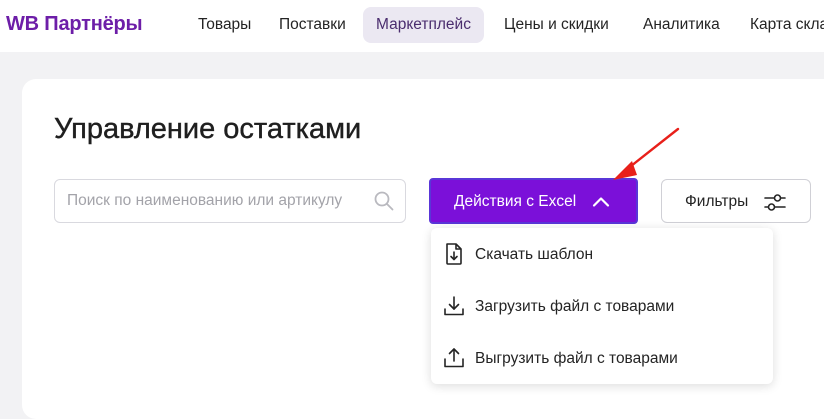 Image resolution: width=824 pixels, height=419 pixels. I want to click on menu-item-download-template: Скачать шаблон, so click(602, 254).